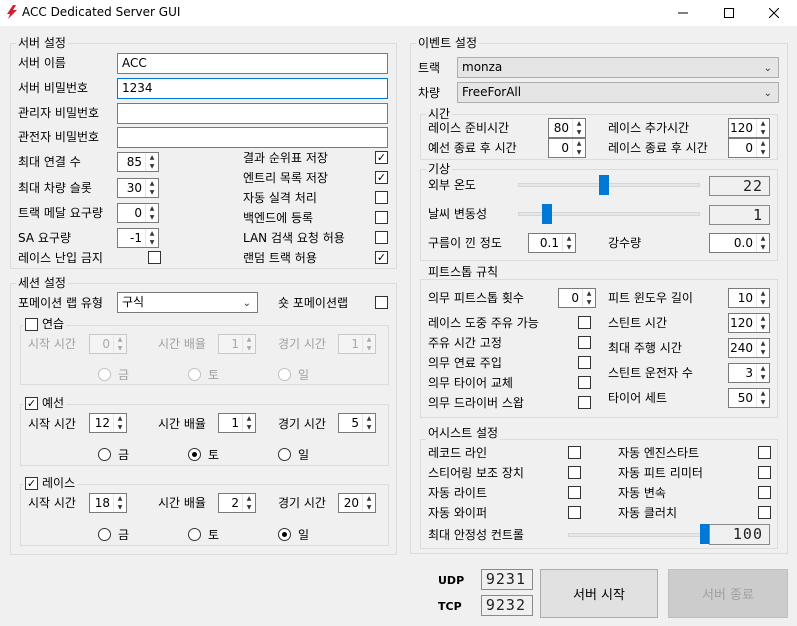  What do you see at coordinates (357, 423) in the screenshot?
I see `qualify-duration-stepper: 5 ▲ ▼` at bounding box center [357, 423].